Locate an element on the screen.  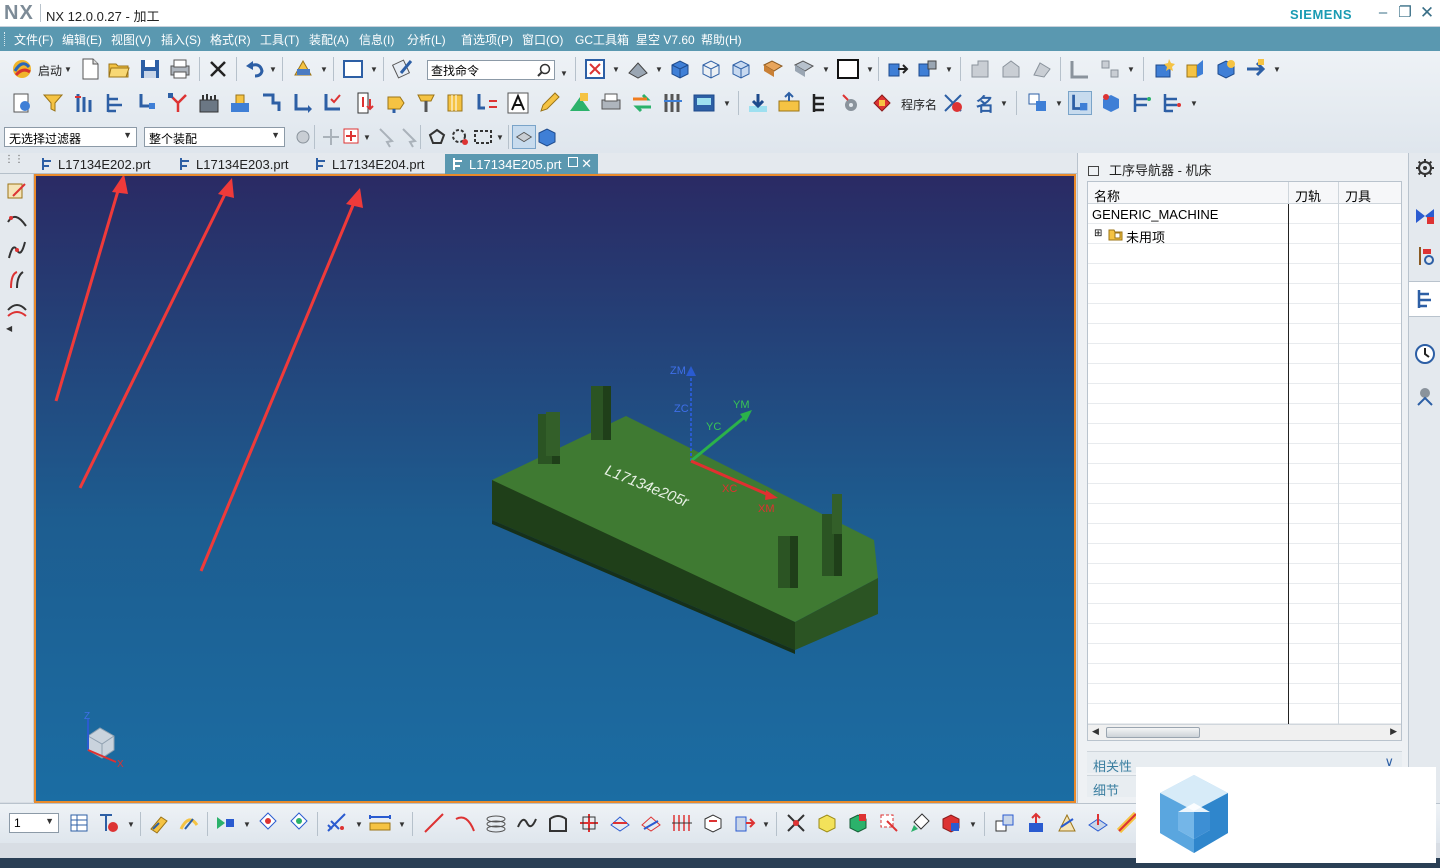
menu-edit: 编辑(E) is located at coordinates (82, 39).